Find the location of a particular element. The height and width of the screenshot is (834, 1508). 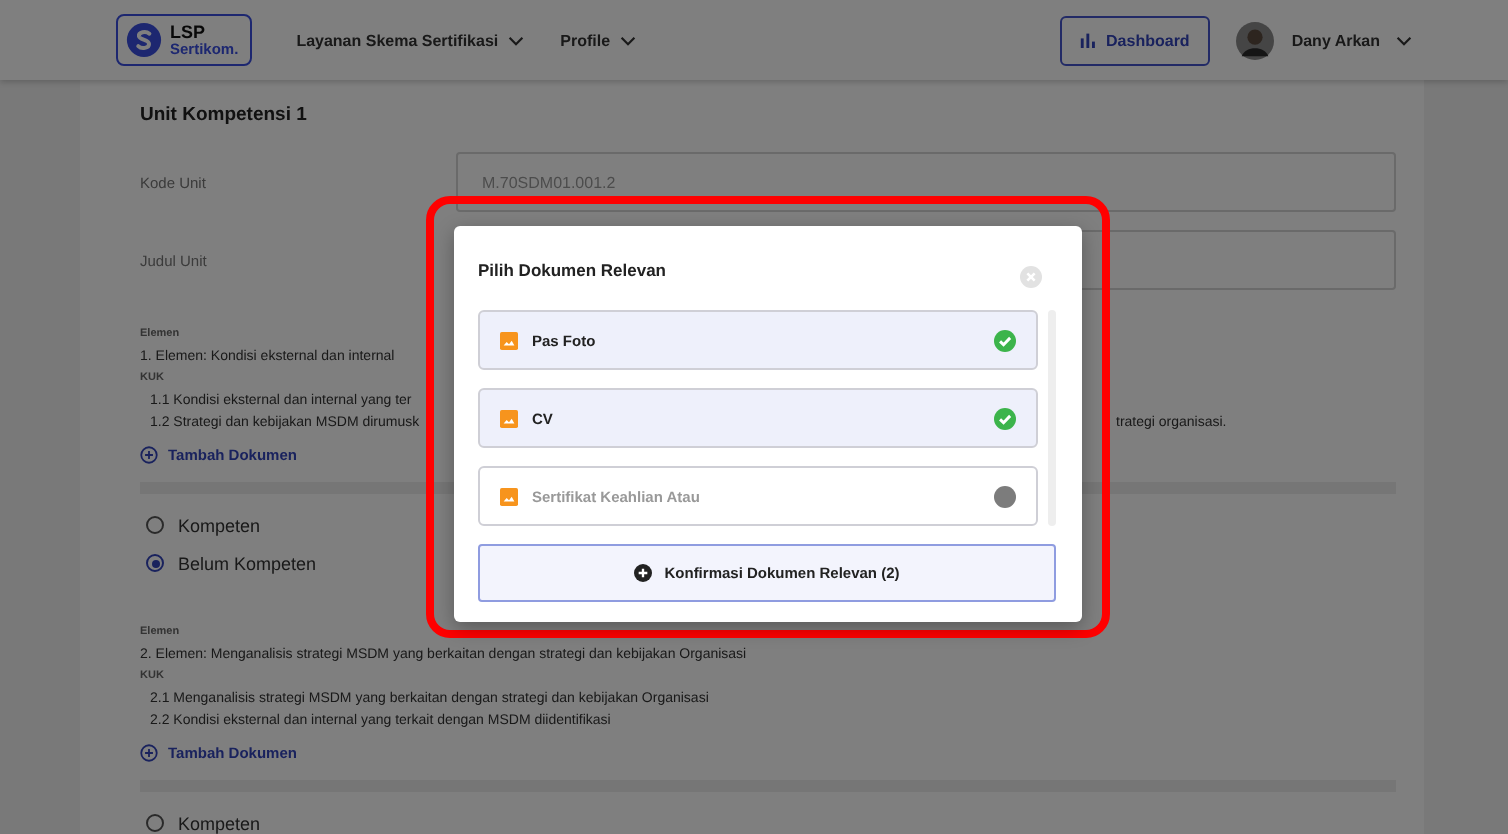

nav-menu-item: Profile is located at coordinates (598, 40).